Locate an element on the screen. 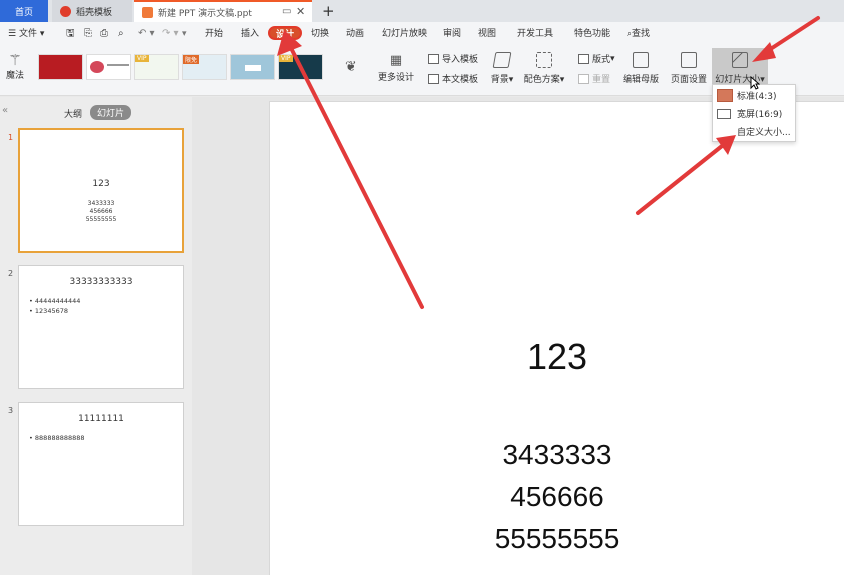  tab-template: 稻壳模板 is located at coordinates (92, 11).